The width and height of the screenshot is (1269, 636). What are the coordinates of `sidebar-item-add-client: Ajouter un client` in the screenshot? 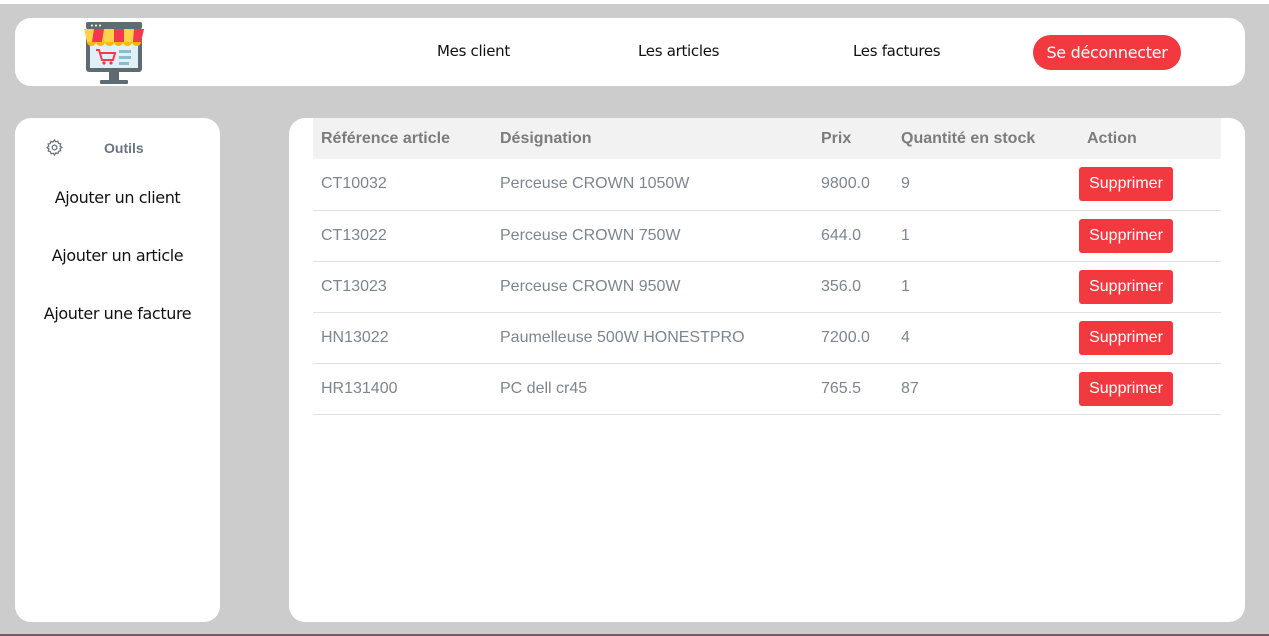 It's located at (117, 197).